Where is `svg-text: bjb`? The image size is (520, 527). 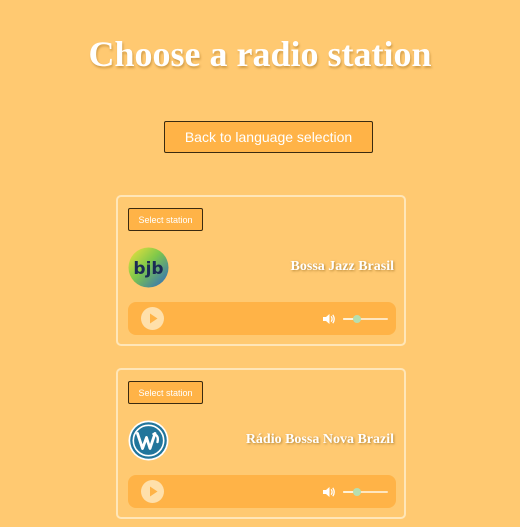 svg-text: bjb is located at coordinates (148, 269).